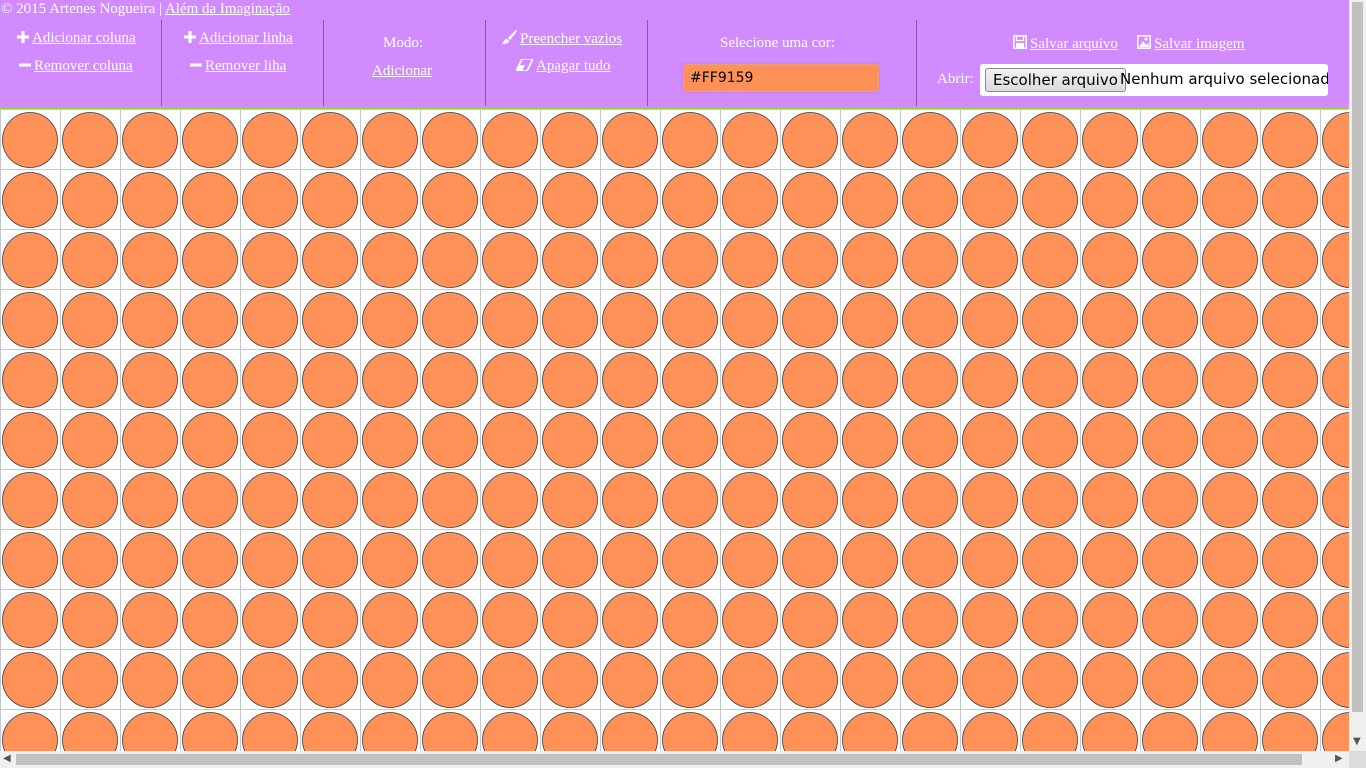 The height and width of the screenshot is (768, 1366). Describe the element at coordinates (1065, 44) in the screenshot. I see `save-file-link: Salvar arquivo` at that location.